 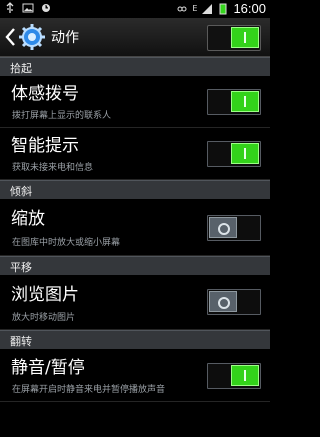 I want to click on setting-subtitle: 拨打屏幕上显示的联系人, so click(x=62, y=116).